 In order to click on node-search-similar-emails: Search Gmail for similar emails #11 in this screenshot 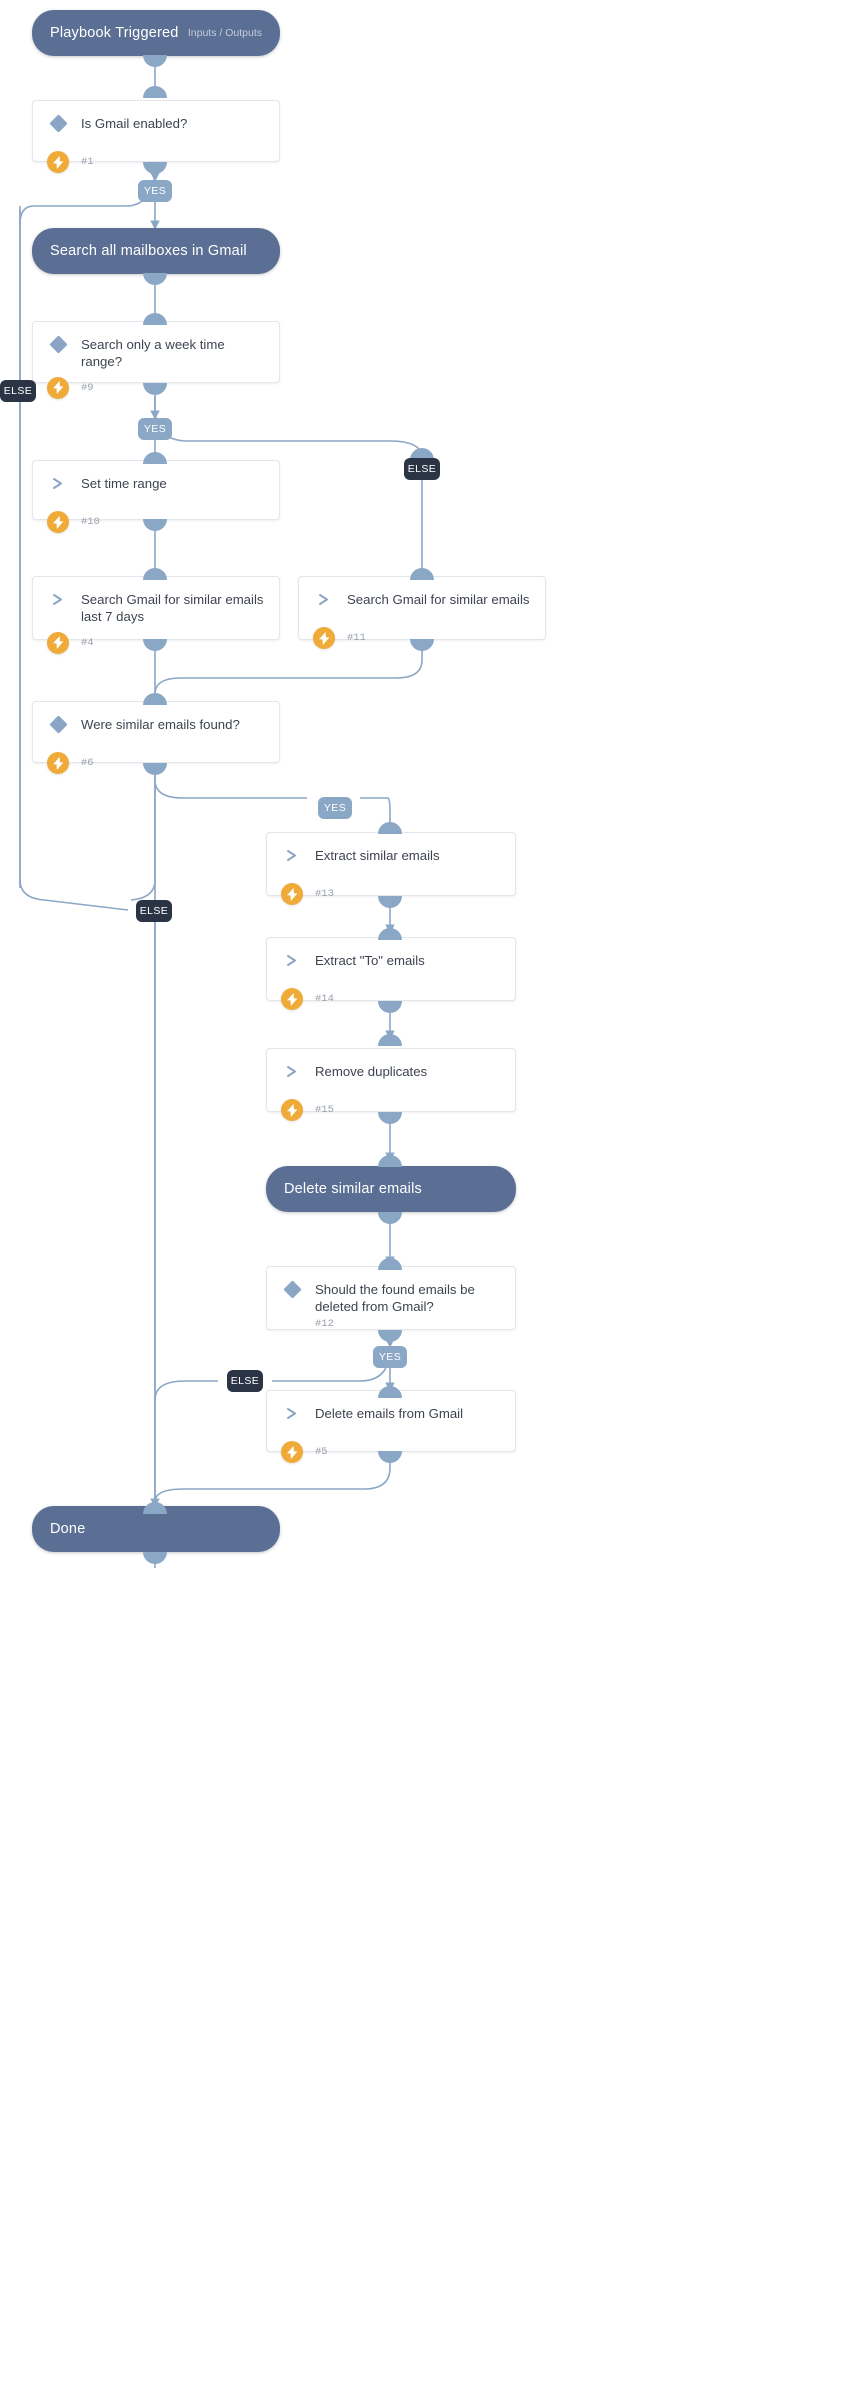, I will do `click(422, 612)`.